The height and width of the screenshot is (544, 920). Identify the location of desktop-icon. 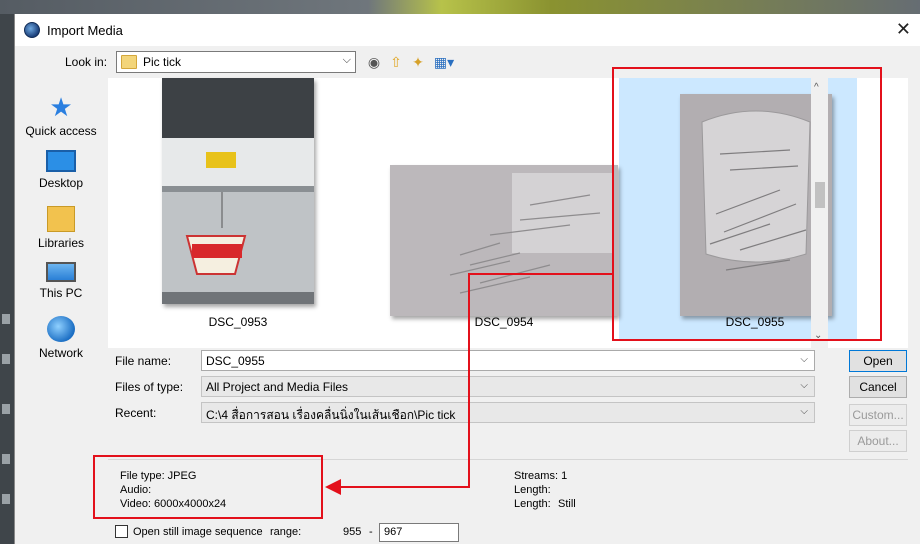
(61, 161).